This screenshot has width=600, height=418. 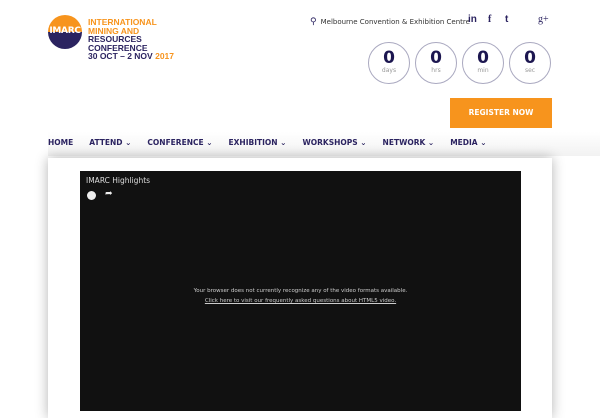 I want to click on nav-home: HOME, so click(x=60, y=144).